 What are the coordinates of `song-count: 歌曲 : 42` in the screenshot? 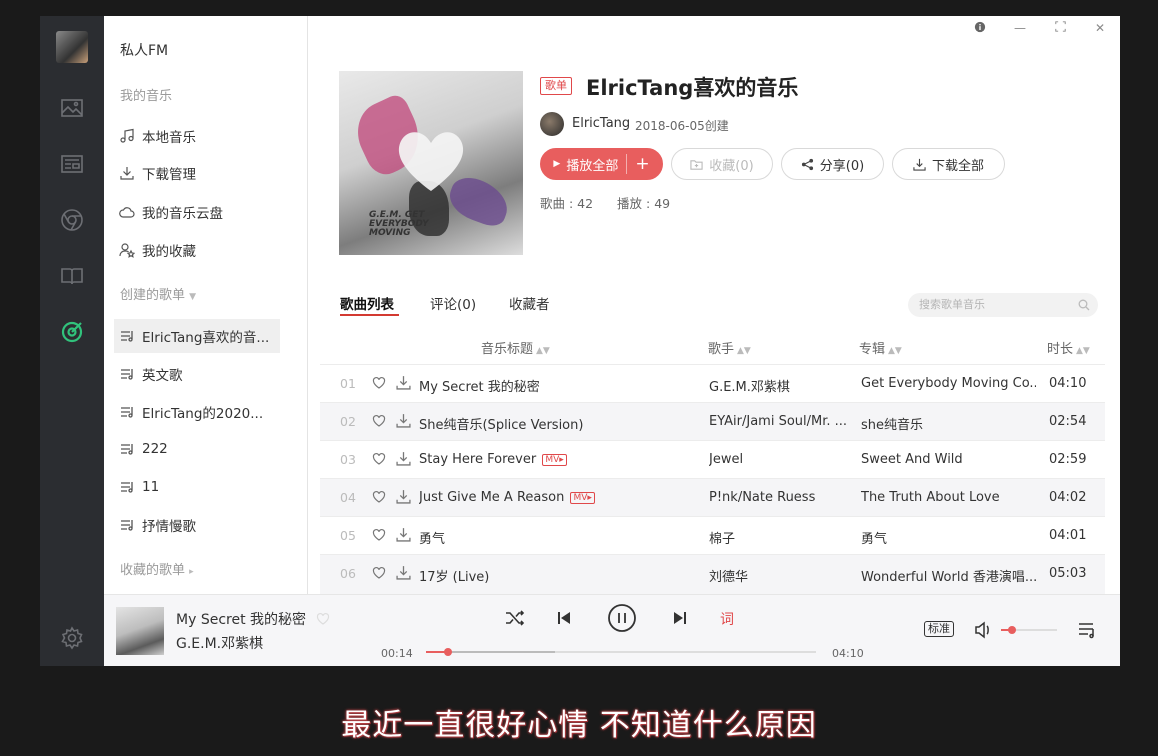 It's located at (567, 203).